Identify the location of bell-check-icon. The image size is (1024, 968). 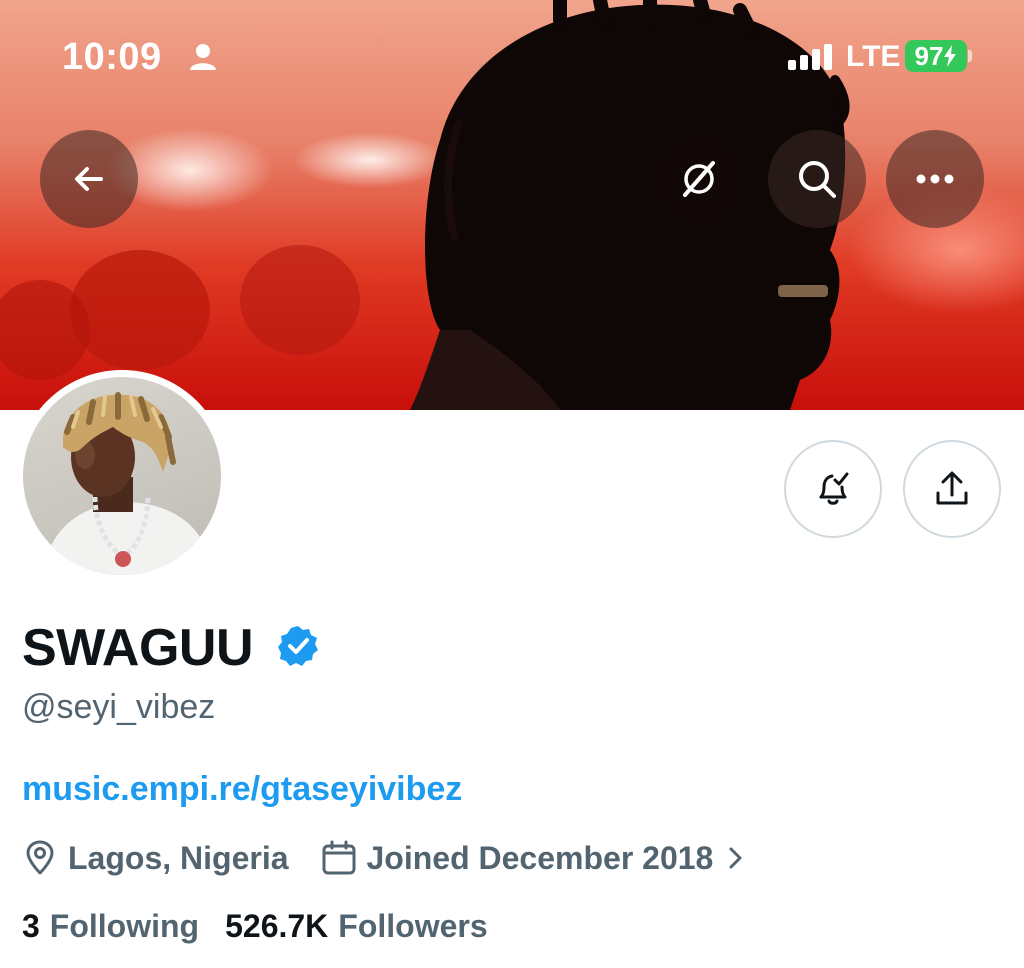
(834, 488).